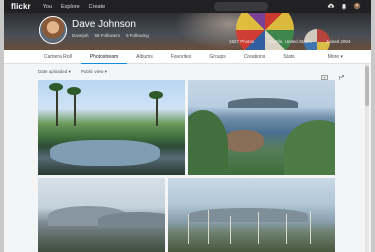 The width and height of the screenshot is (375, 252). I want to click on photo-count: 1627 Photos, so click(242, 41).